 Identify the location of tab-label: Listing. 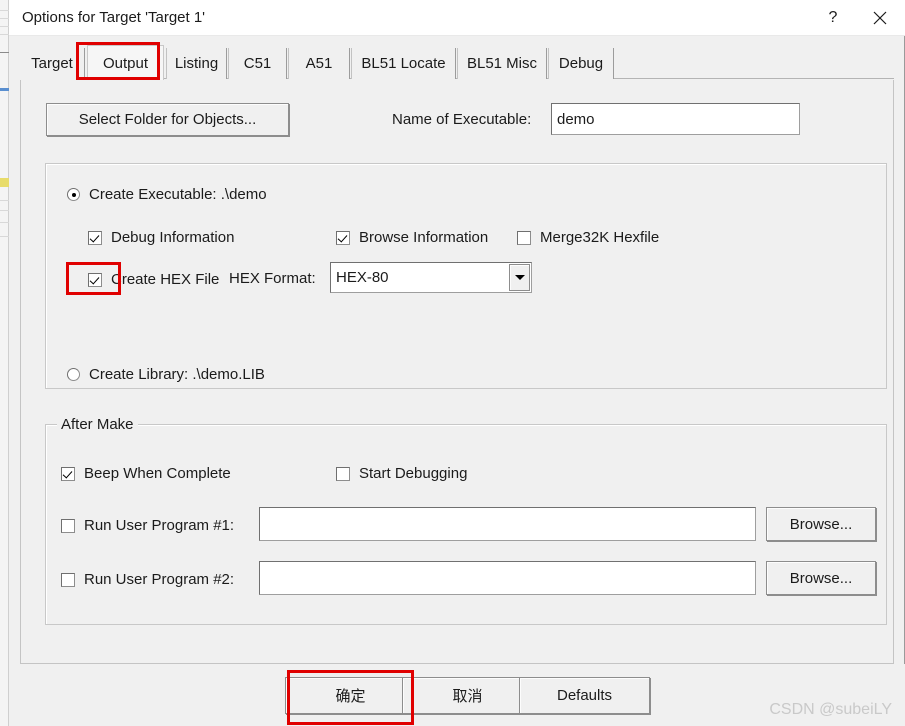
(196, 63).